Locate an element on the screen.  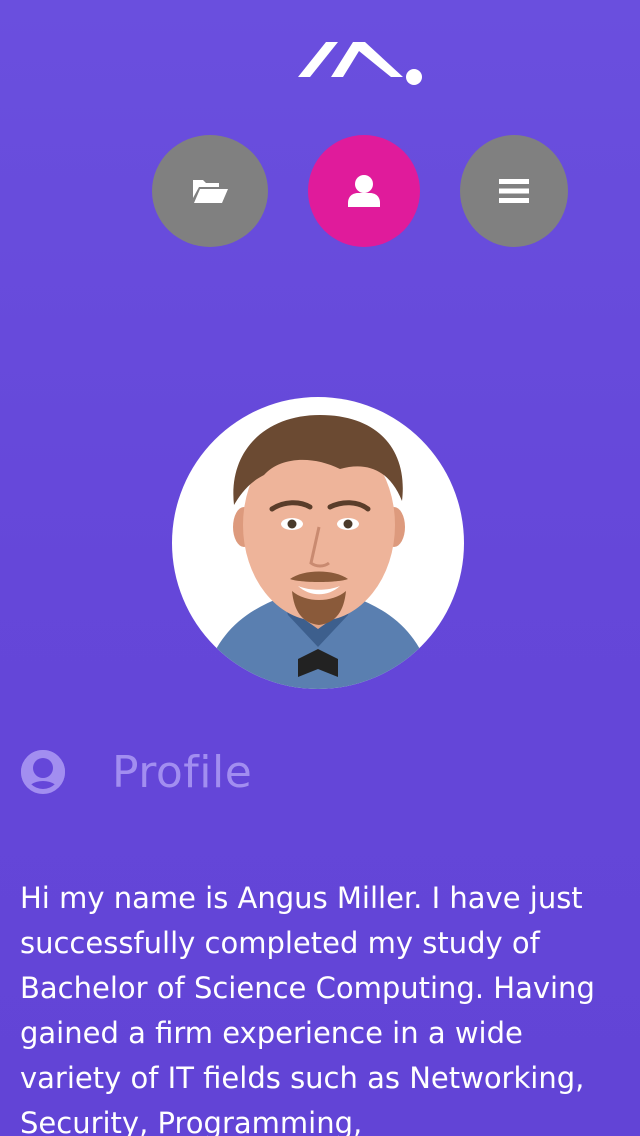
ma-logo-icon is located at coordinates (361, 64).